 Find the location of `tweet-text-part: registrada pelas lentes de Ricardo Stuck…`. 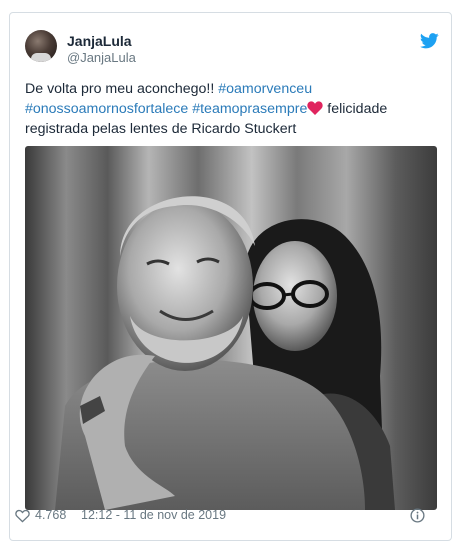

tweet-text-part: registrada pelas lentes de Ricardo Stuck… is located at coordinates (161, 129).